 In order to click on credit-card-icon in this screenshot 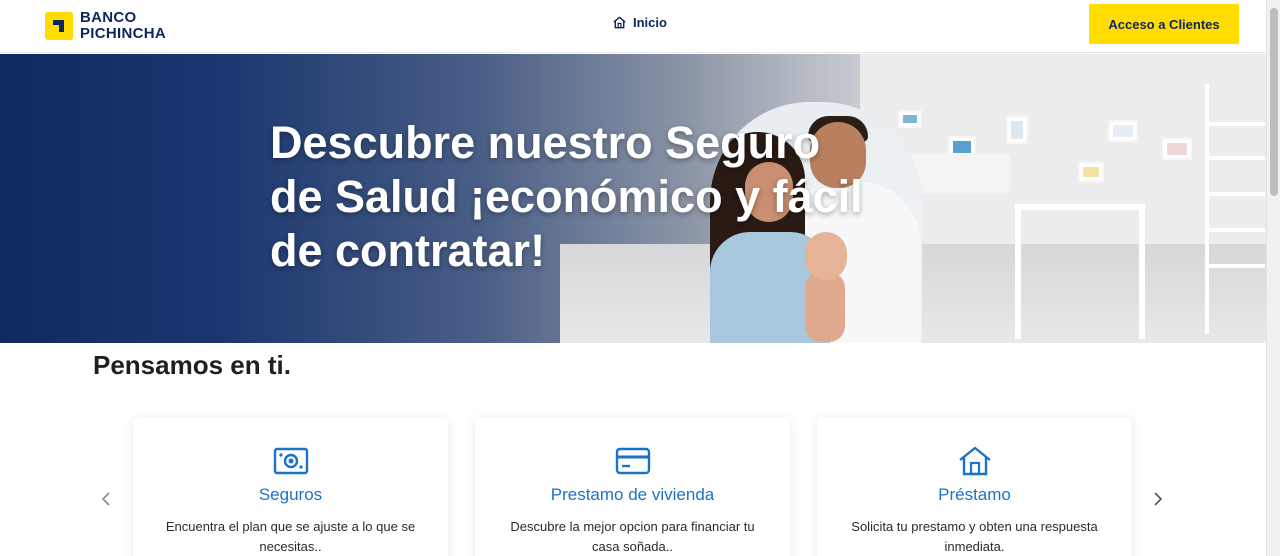, I will do `click(632, 461)`.